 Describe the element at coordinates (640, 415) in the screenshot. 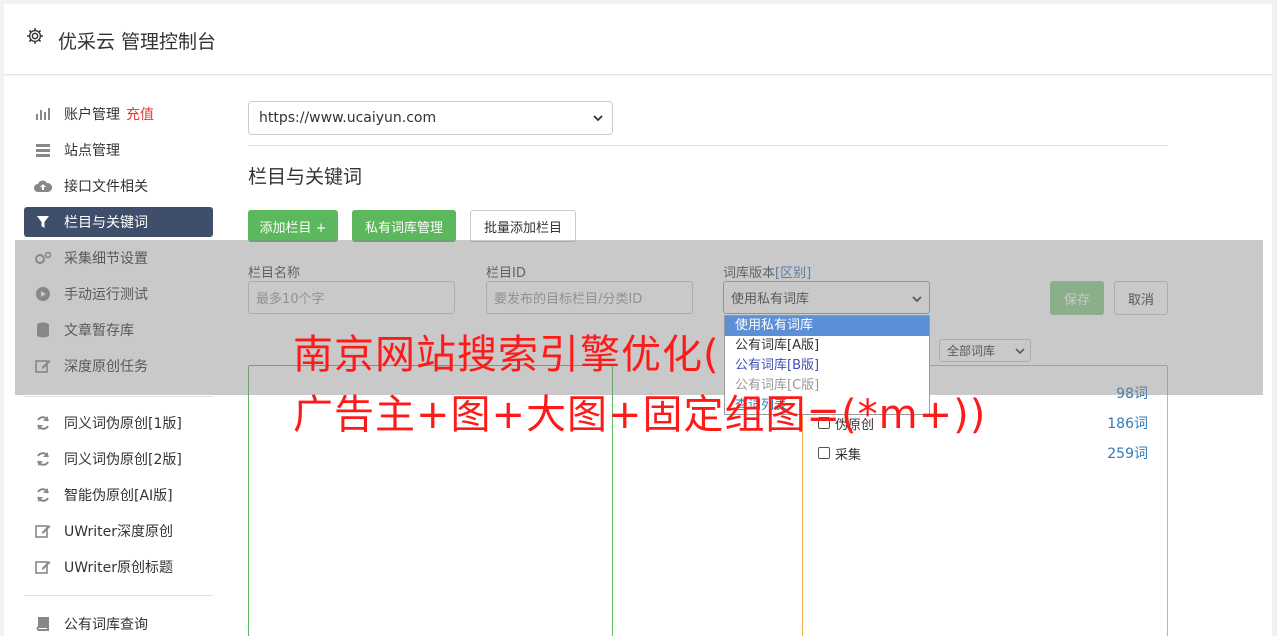

I see `watermark-line-2: 广告主+图+大图+固定组图=(*m+))` at that location.